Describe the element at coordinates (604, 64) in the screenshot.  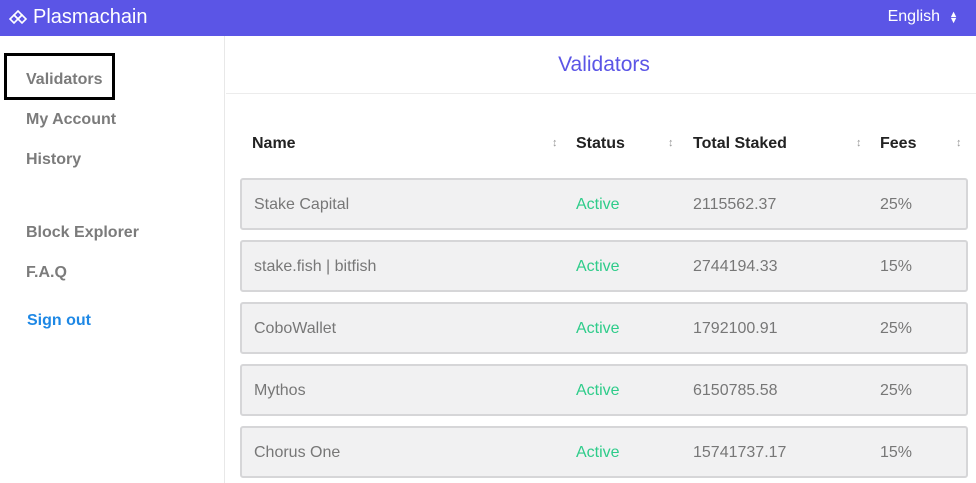
I see `page-title: Validators` at that location.